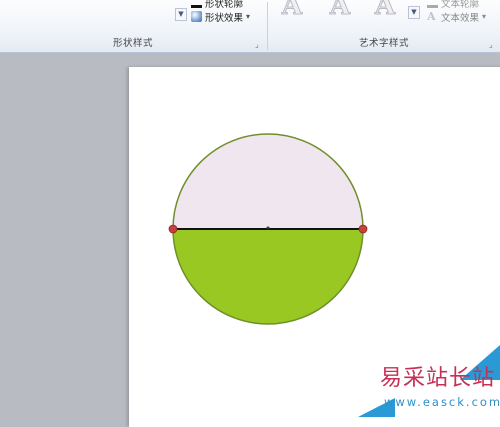  Describe the element at coordinates (363, 229) in the screenshot. I see `line-endpoint-handle-right` at that location.